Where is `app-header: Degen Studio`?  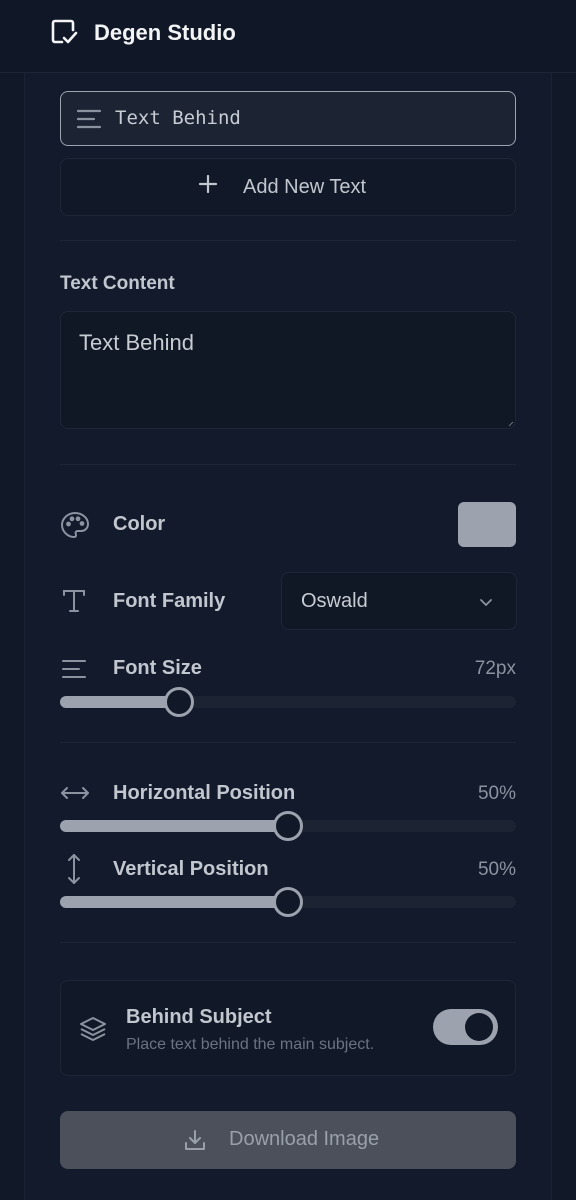
app-header: Degen Studio is located at coordinates (288, 36).